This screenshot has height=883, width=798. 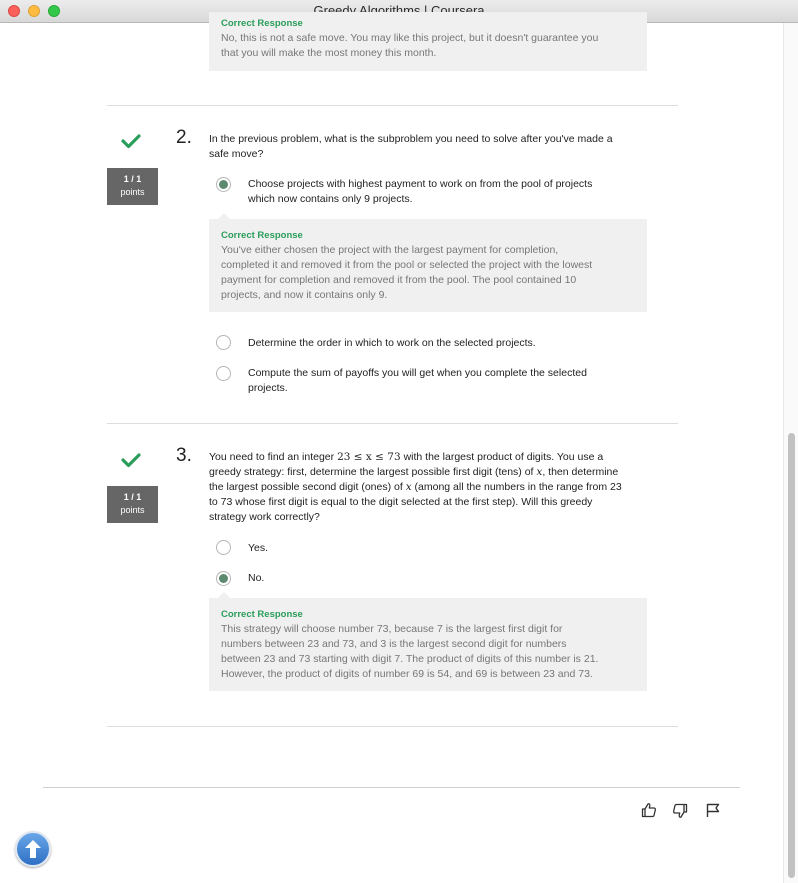 What do you see at coordinates (649, 811) in the screenshot?
I see `thumbs-up-icon` at bounding box center [649, 811].